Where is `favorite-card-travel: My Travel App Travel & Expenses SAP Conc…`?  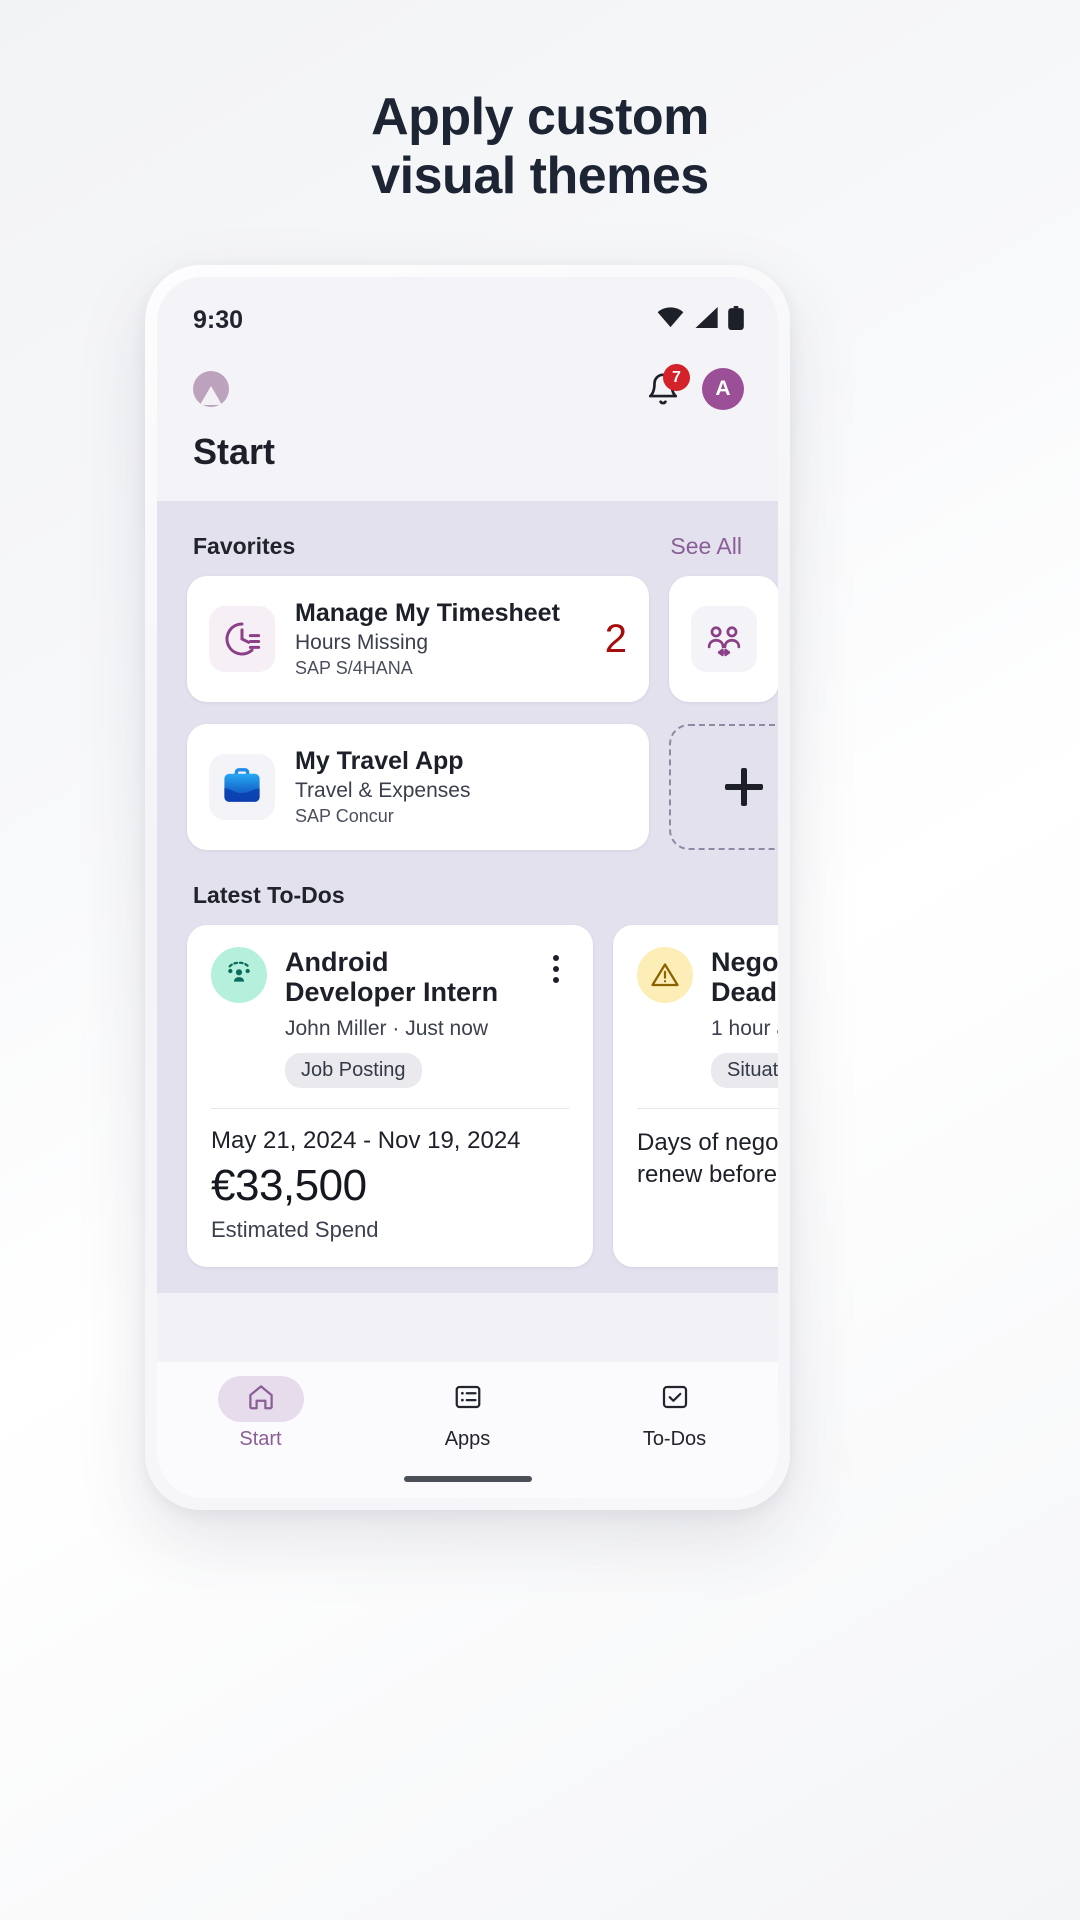 favorite-card-travel: My Travel App Travel & Expenses SAP Conc… is located at coordinates (418, 787).